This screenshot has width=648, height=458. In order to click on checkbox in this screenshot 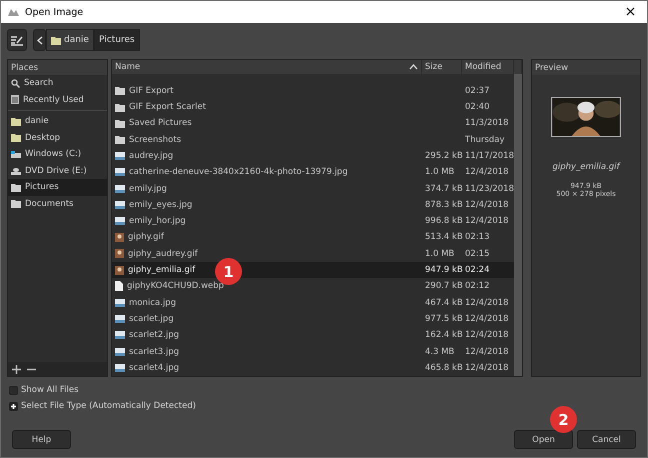, I will do `click(13, 390)`.